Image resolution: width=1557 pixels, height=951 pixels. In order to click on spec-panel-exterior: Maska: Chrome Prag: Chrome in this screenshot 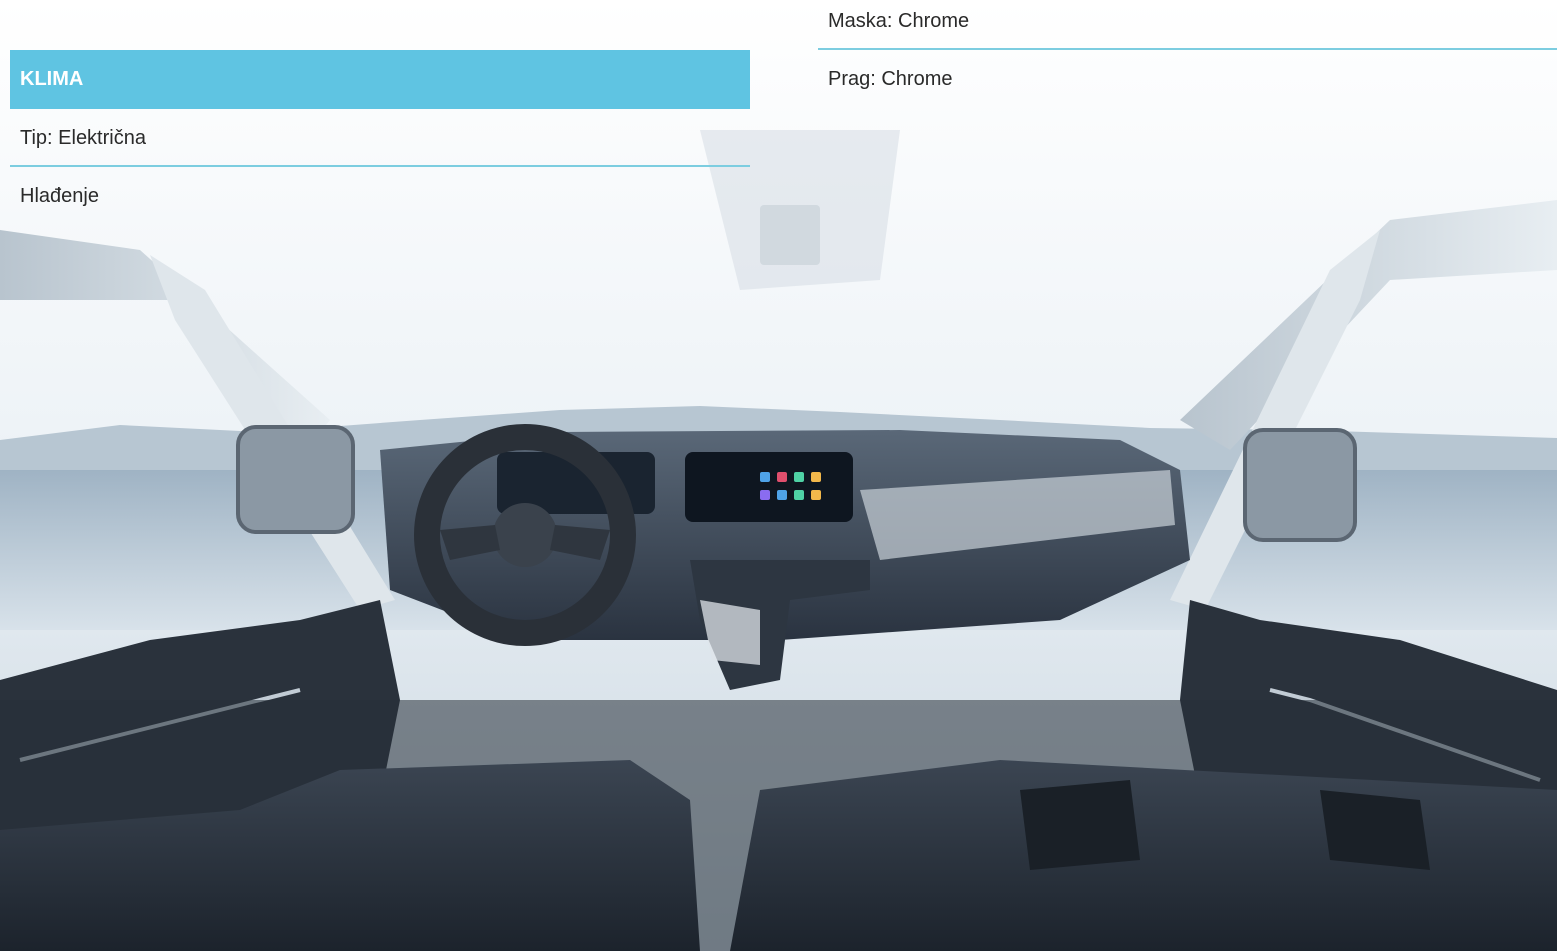, I will do `click(1187, 54)`.